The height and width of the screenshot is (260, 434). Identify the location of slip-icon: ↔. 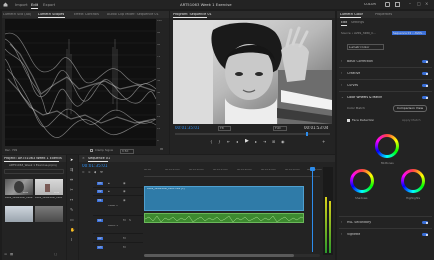
(71, 200).